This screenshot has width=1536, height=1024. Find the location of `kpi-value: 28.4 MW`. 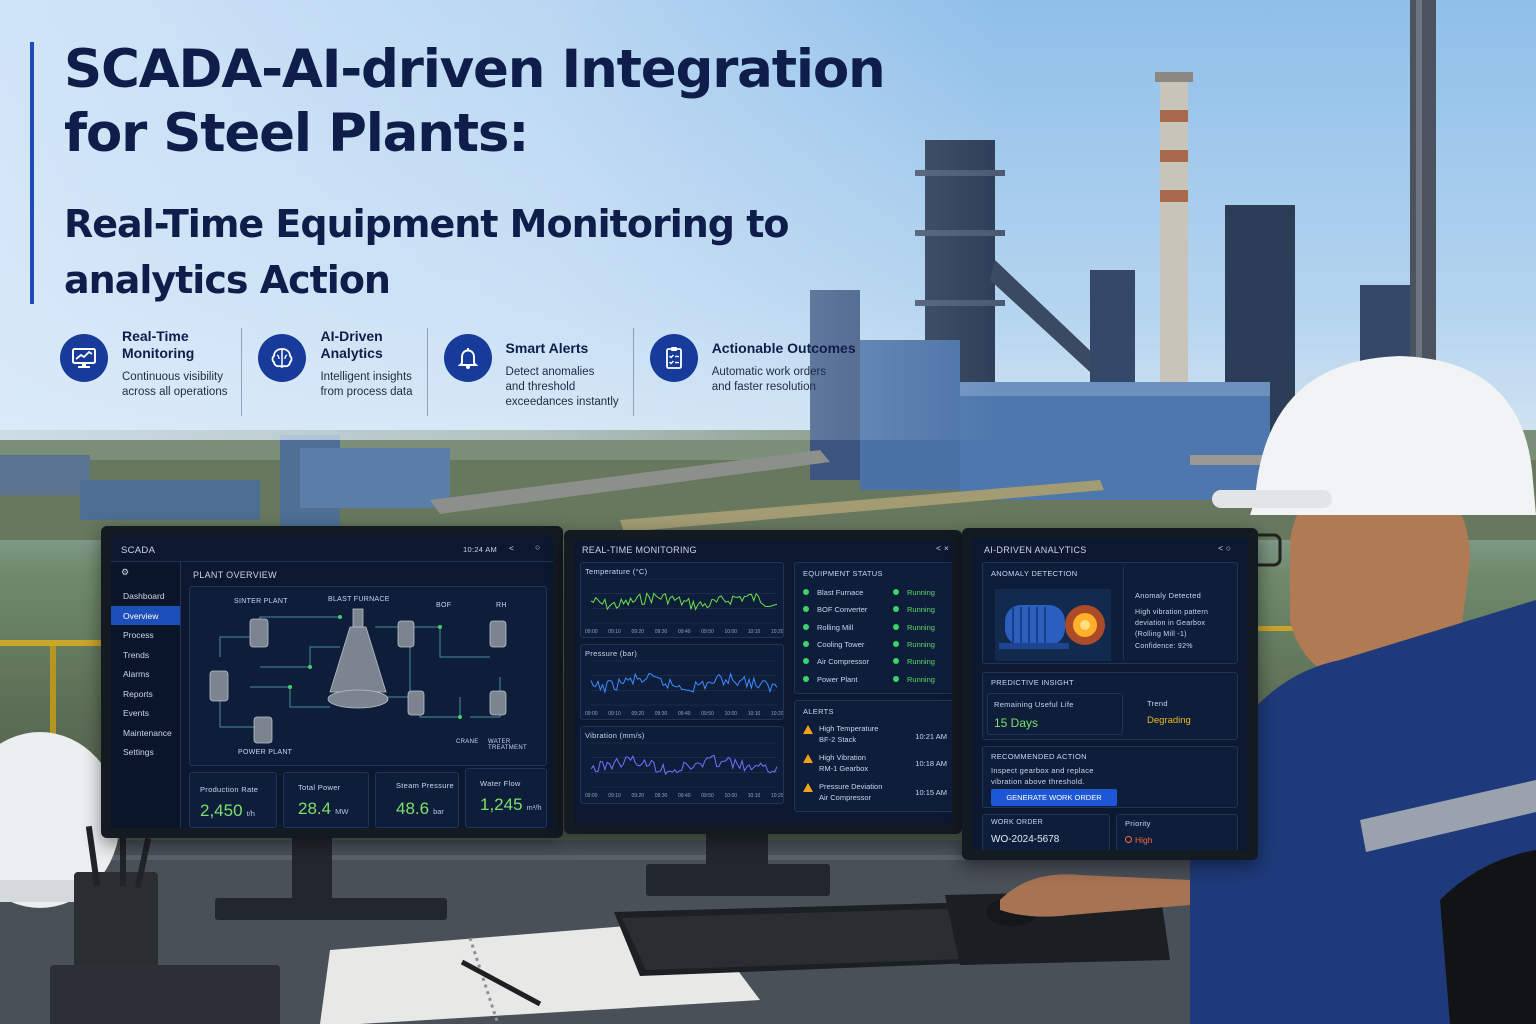

kpi-value: 28.4 MW is located at coordinates (323, 808).